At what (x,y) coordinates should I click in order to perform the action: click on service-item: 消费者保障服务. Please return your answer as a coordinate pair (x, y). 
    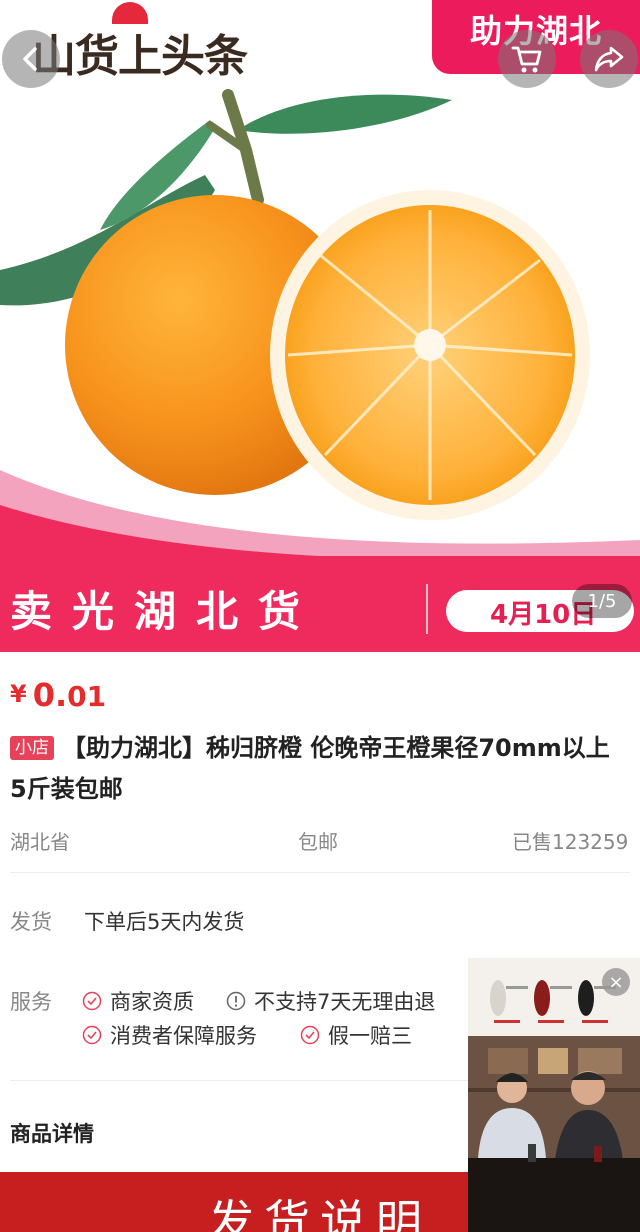
    Looking at the image, I should click on (169, 1035).